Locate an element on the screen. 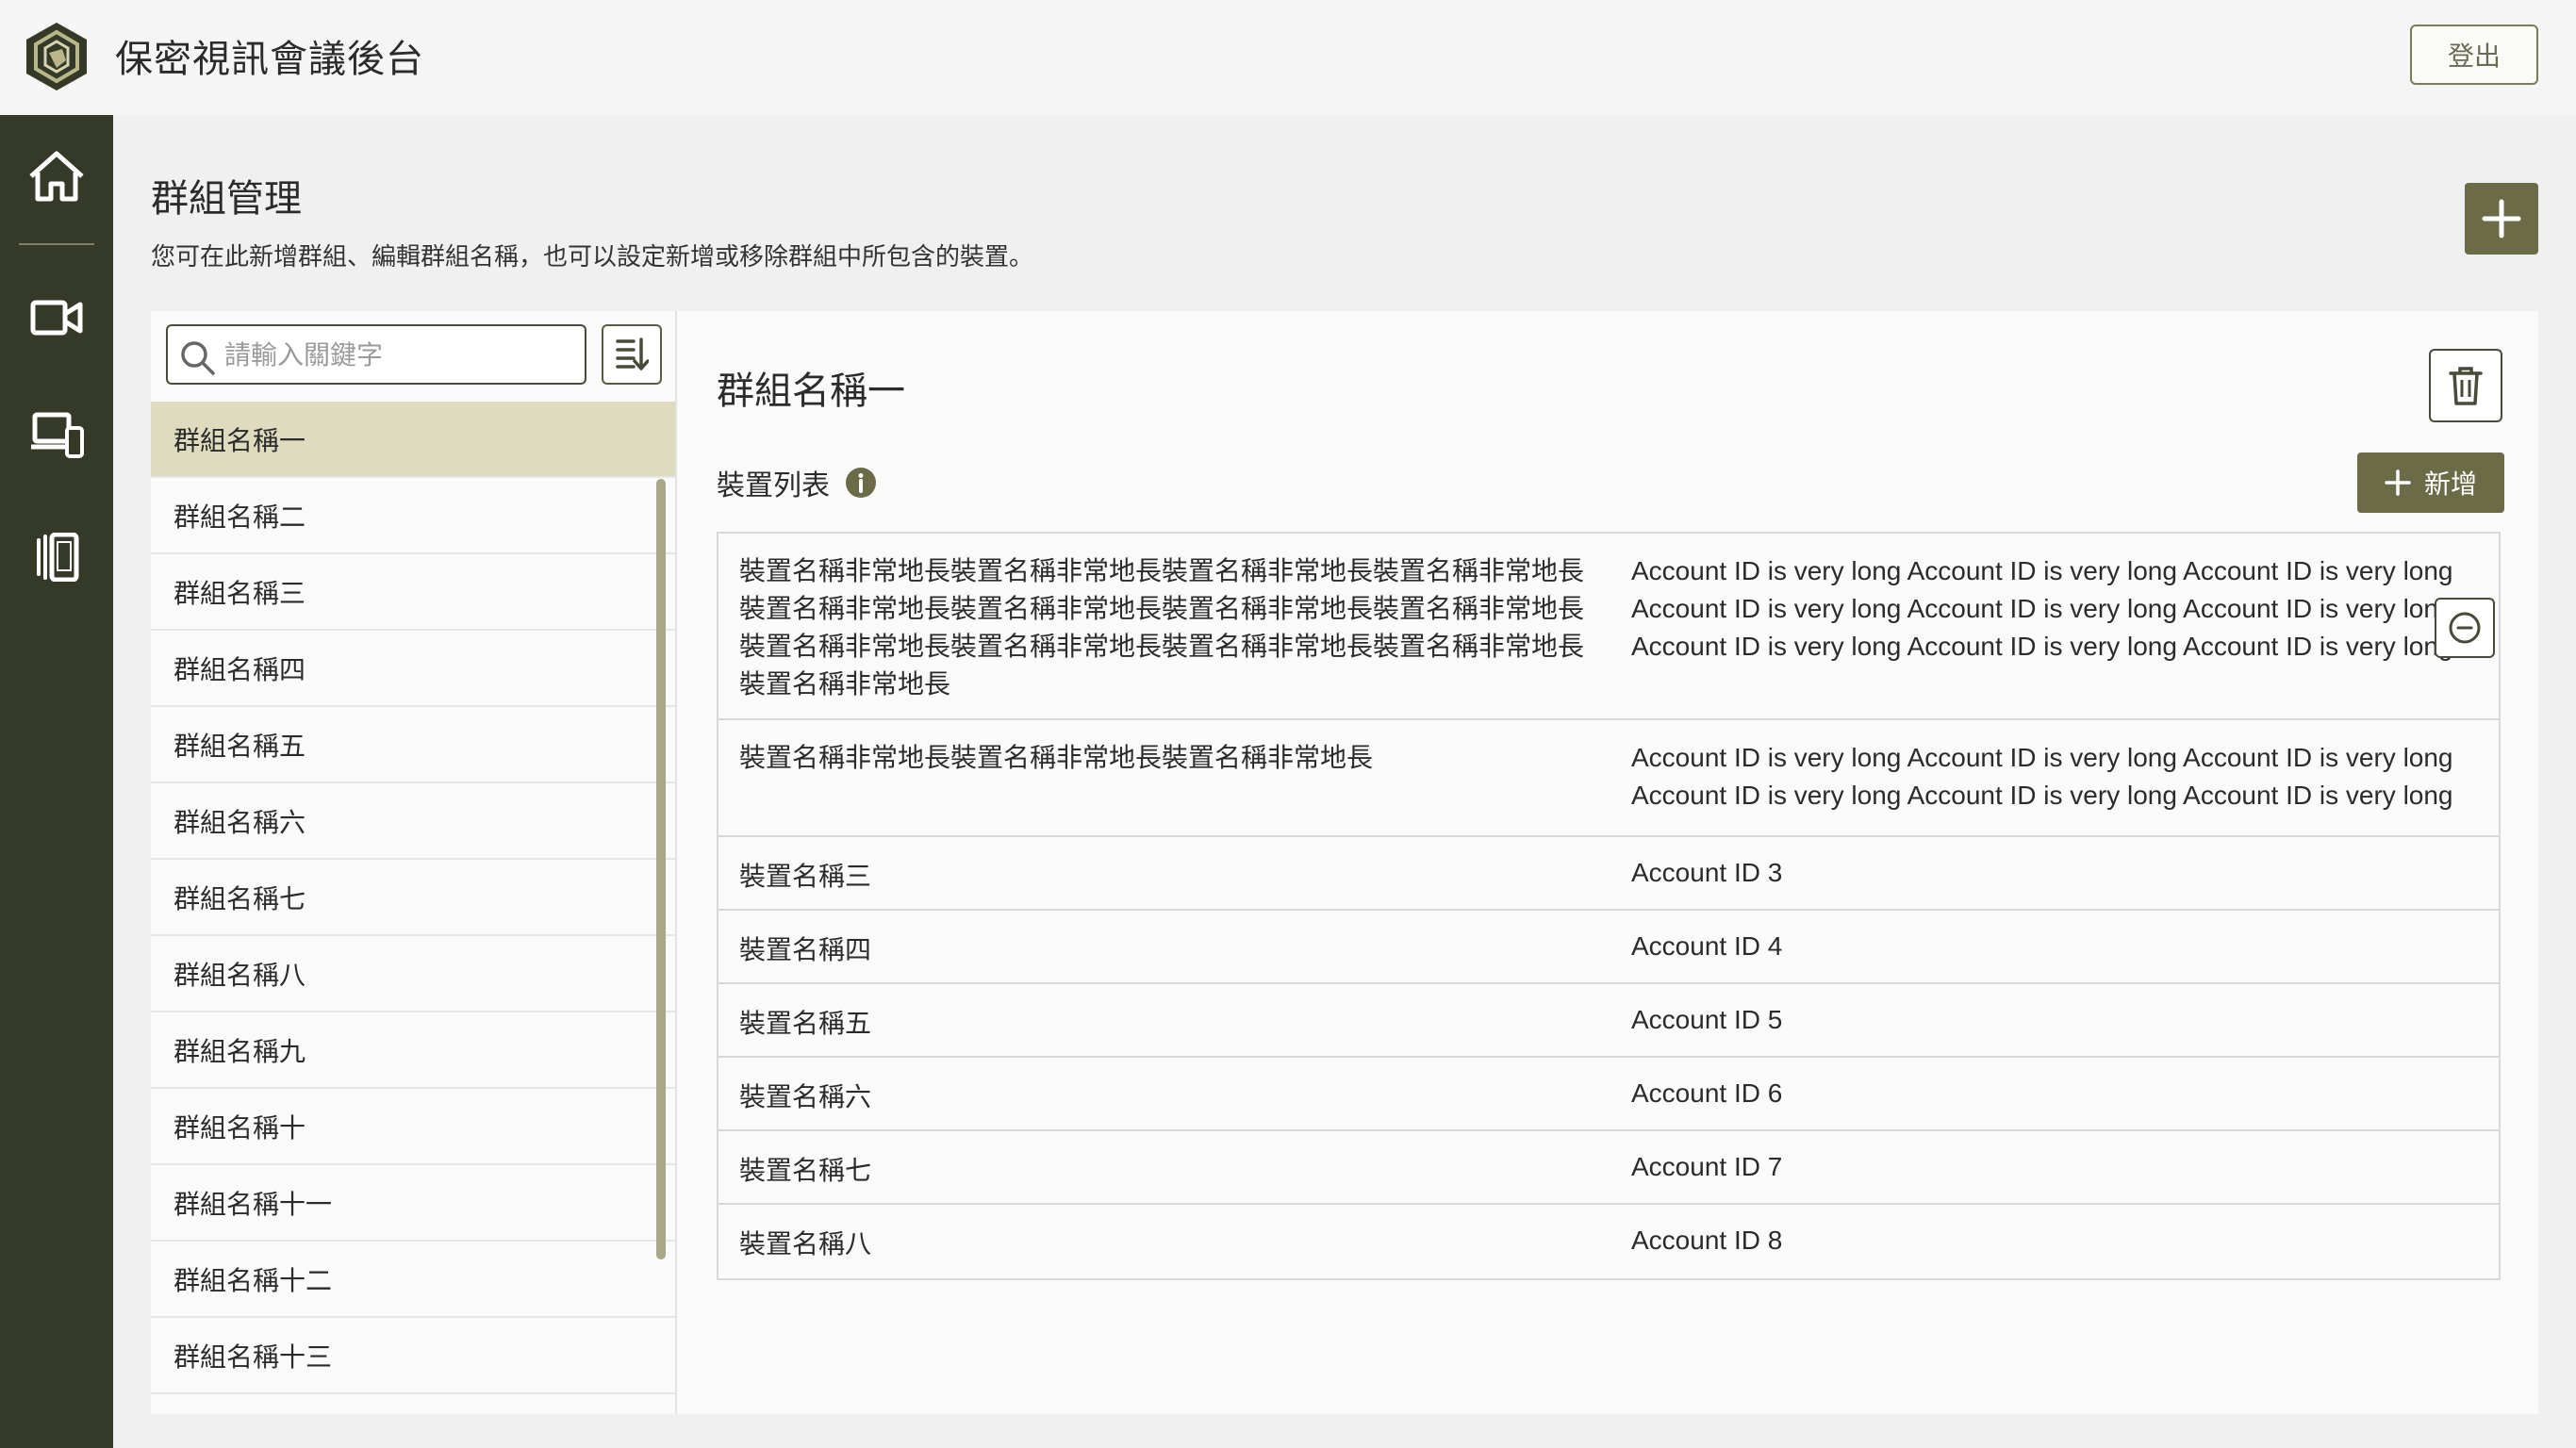 The image size is (2576, 1448). device-name: 裝置名稱三 is located at coordinates (805, 876).